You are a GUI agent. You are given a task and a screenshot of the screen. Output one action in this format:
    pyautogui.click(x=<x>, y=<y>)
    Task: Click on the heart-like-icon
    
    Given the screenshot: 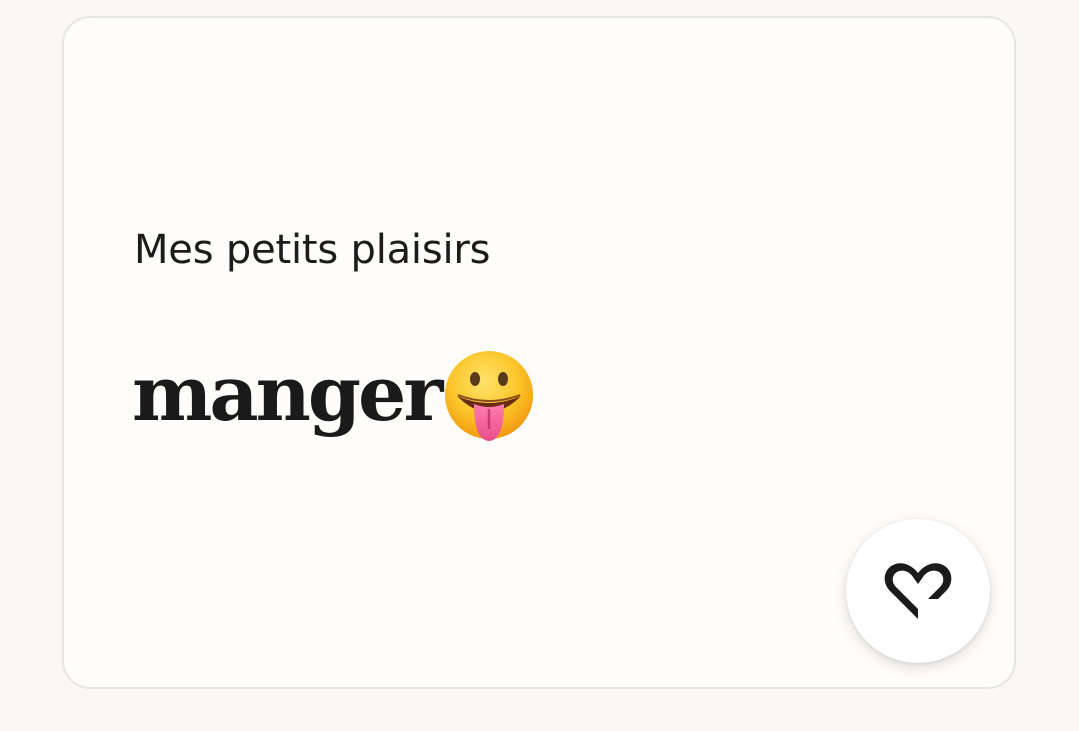 What is the action you would take?
    pyautogui.click(x=918, y=591)
    